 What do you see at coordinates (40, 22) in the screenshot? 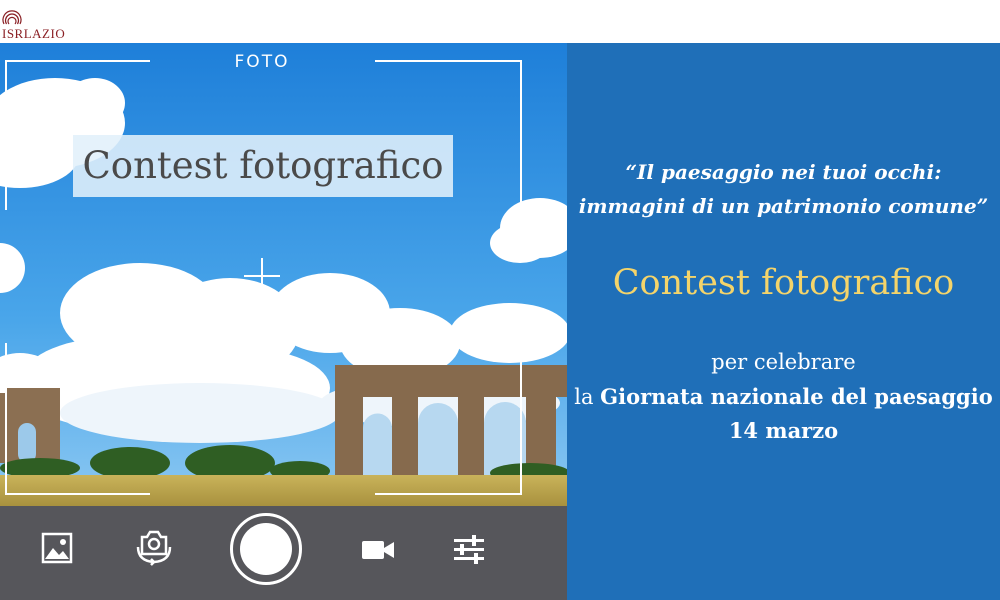
I see `logo: ISRLAZIO` at bounding box center [40, 22].